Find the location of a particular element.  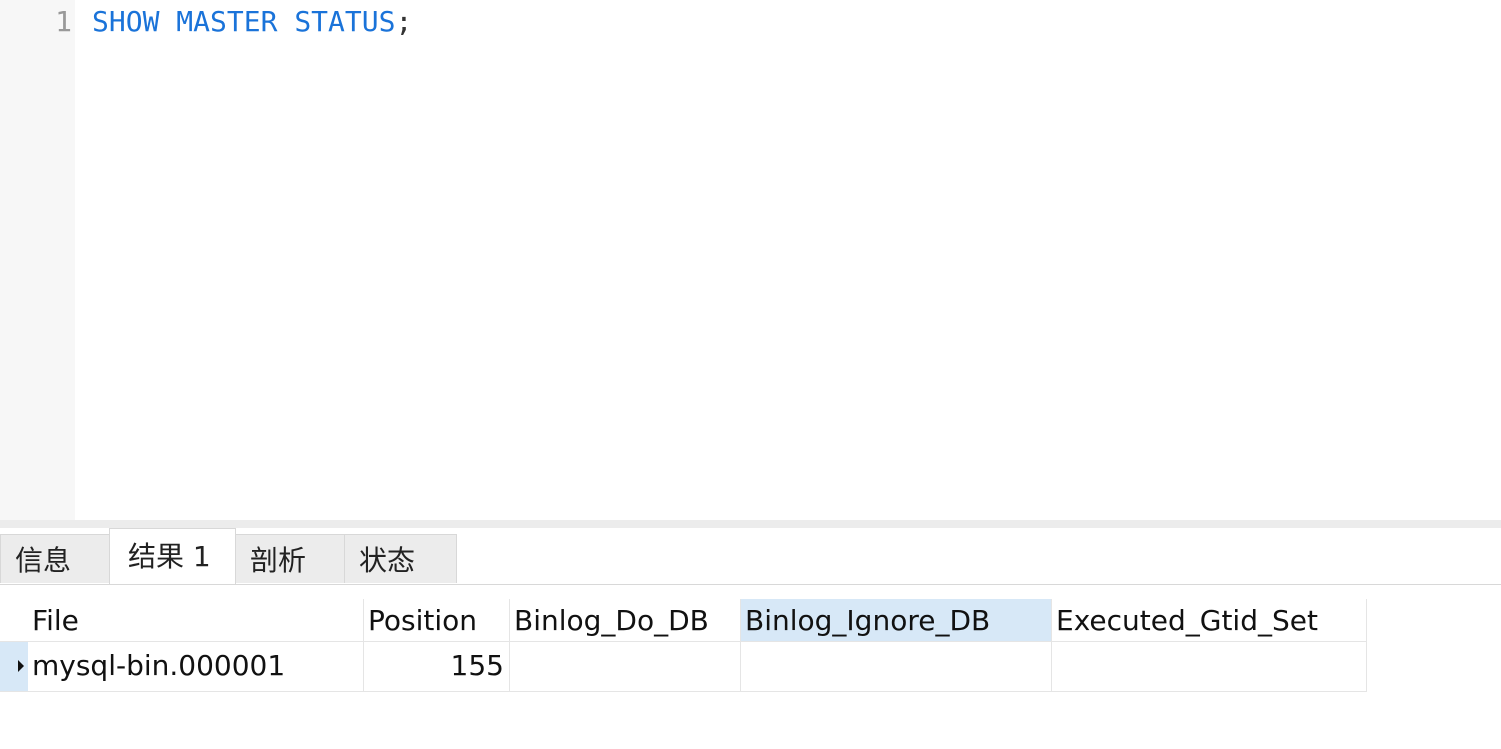

sql-terminator: ; is located at coordinates (404, 21).